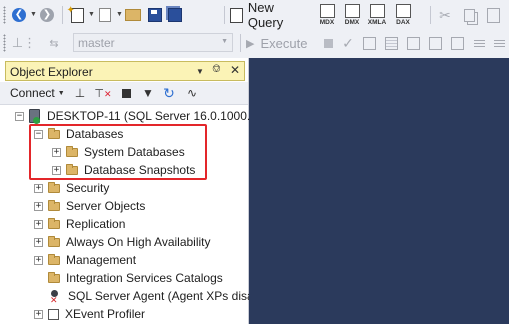 This screenshot has width=509, height=324. I want to click on stop-button, so click(126, 93).